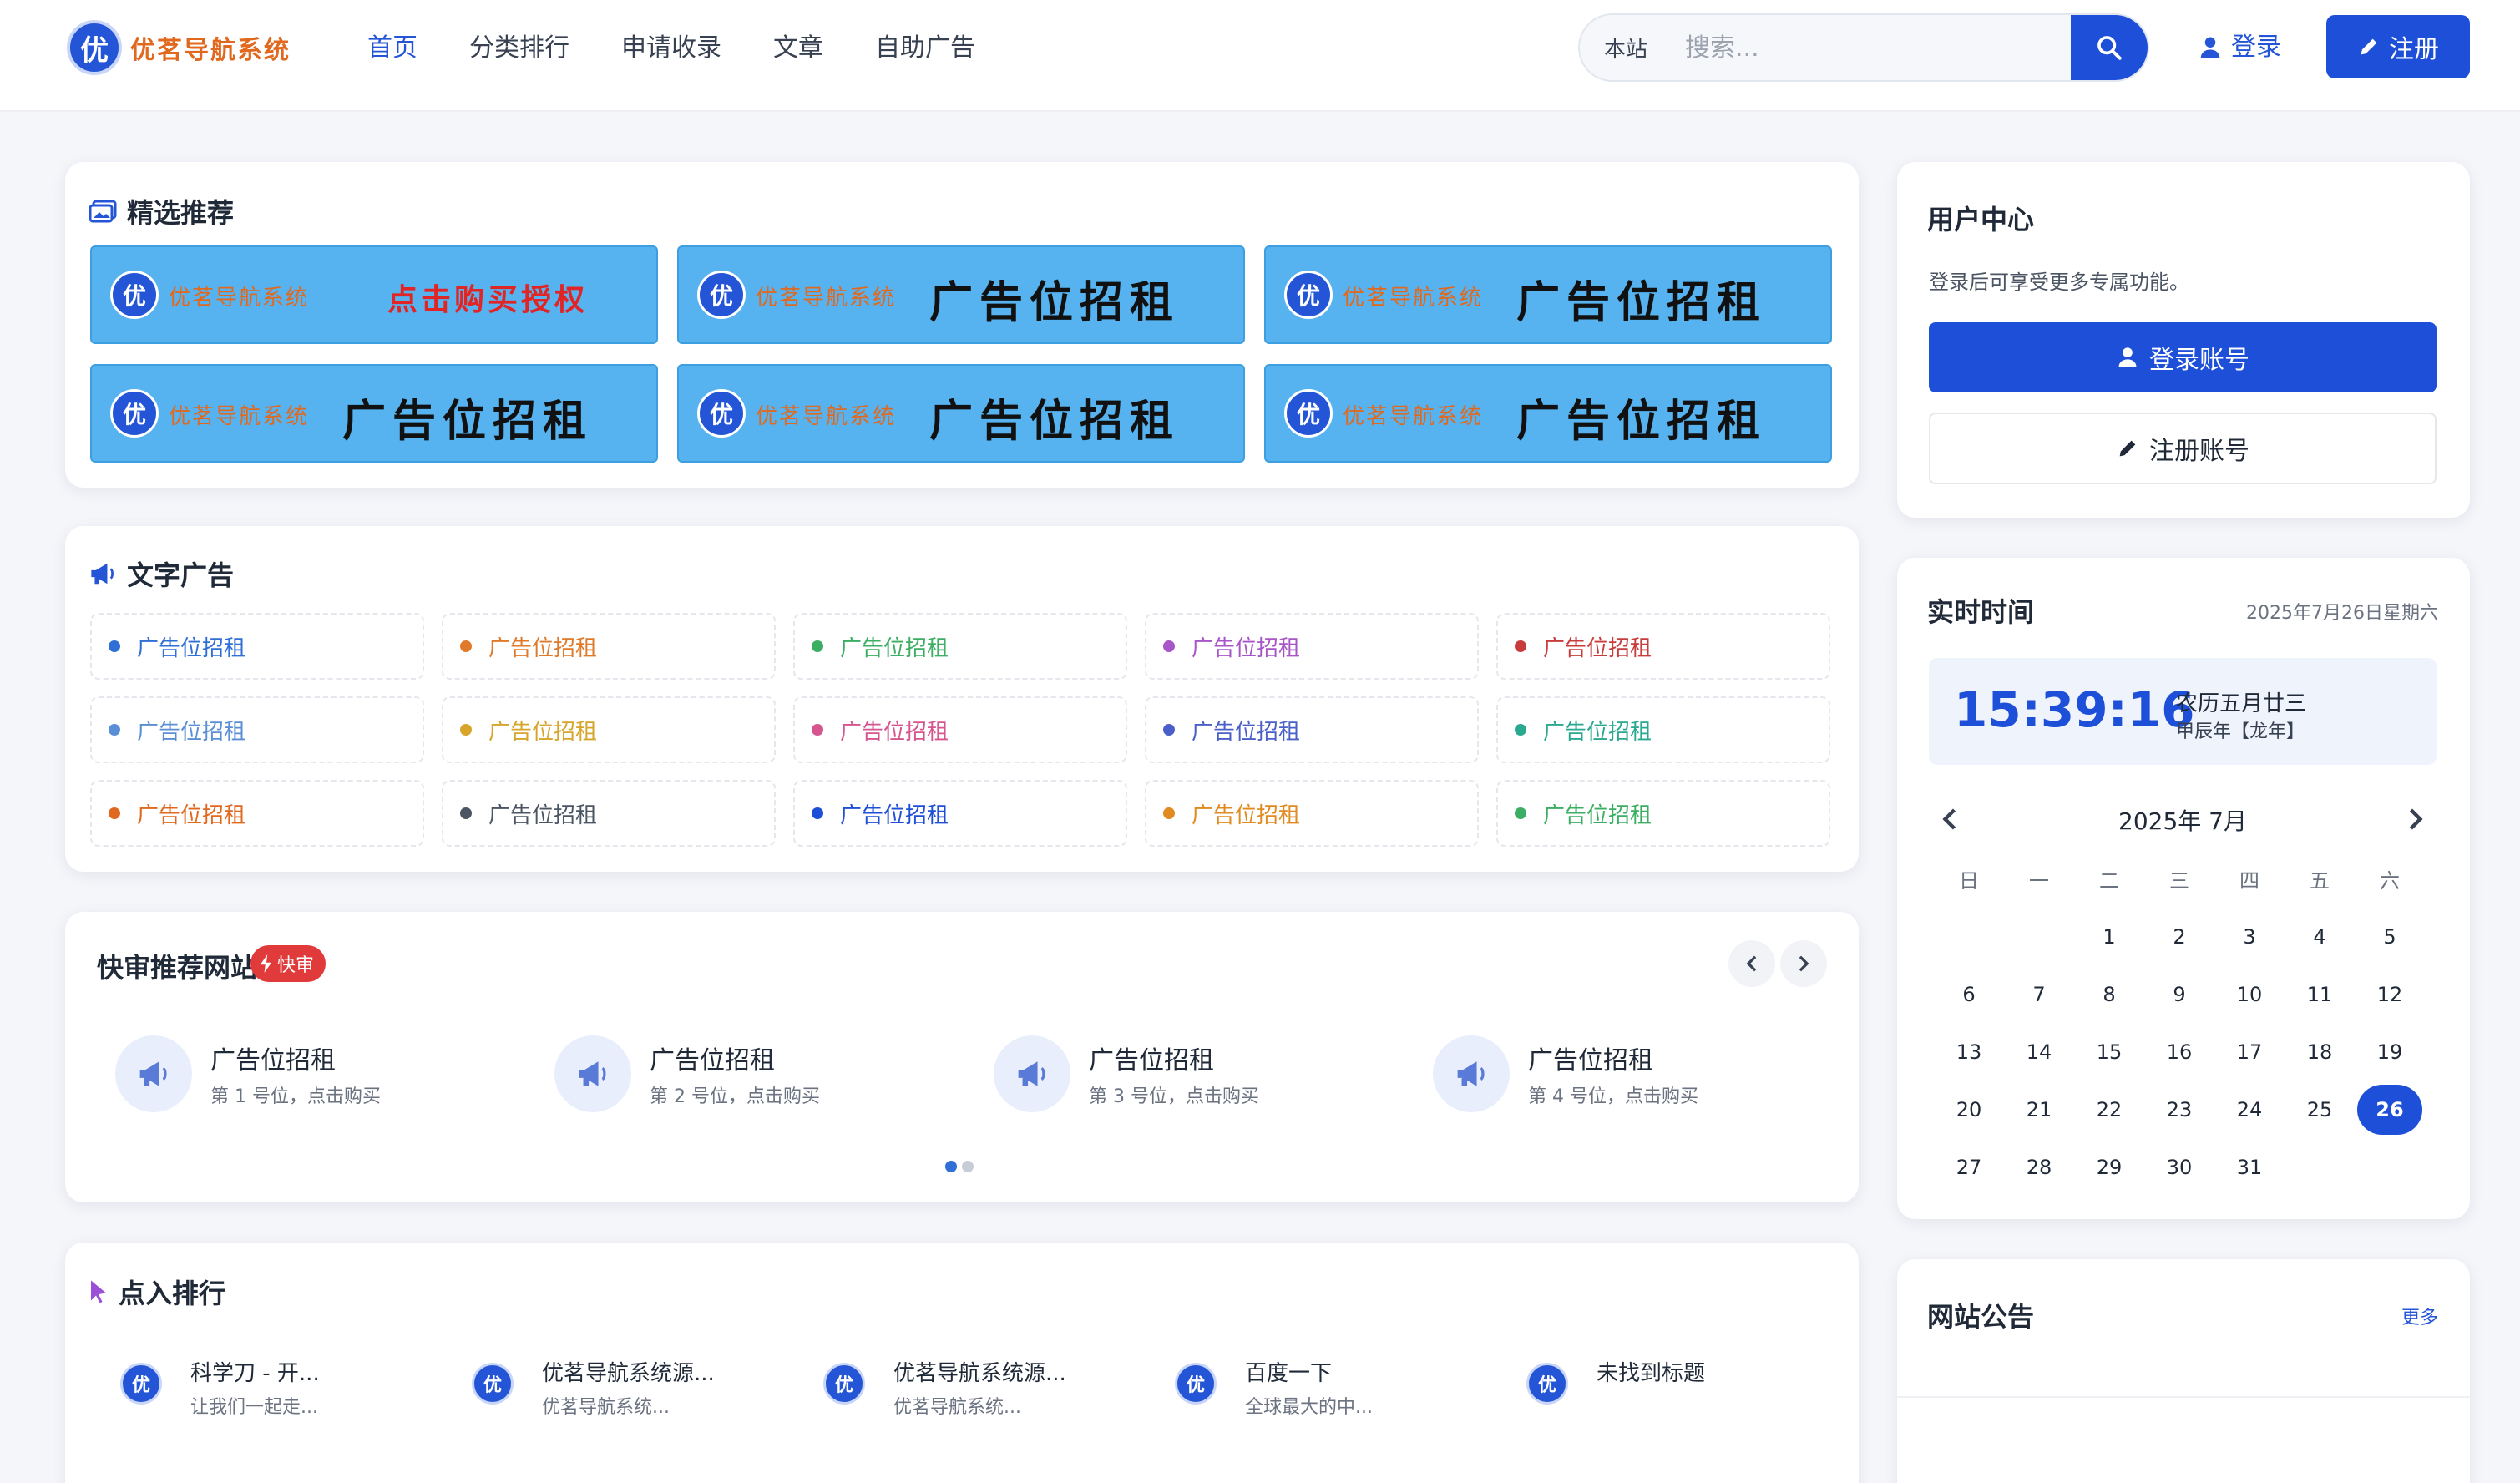 Image resolution: width=2520 pixels, height=1483 pixels. What do you see at coordinates (1969, 1109) in the screenshot?
I see `calendar-day: 20` at bounding box center [1969, 1109].